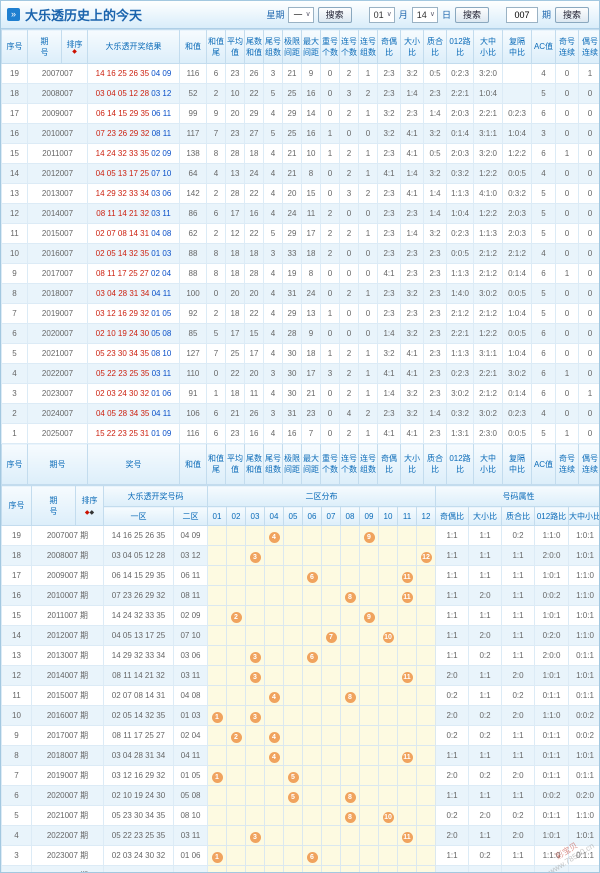  I want to click on result-cell: 07 23 26 29 32 08 11, so click(133, 133).